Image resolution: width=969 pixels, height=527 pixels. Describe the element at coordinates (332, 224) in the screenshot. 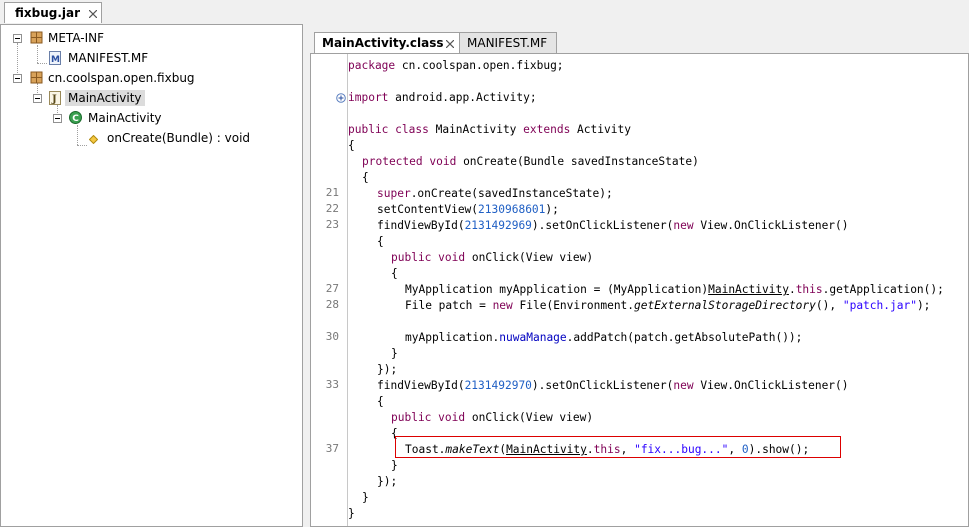

I see `line-number: 23` at that location.